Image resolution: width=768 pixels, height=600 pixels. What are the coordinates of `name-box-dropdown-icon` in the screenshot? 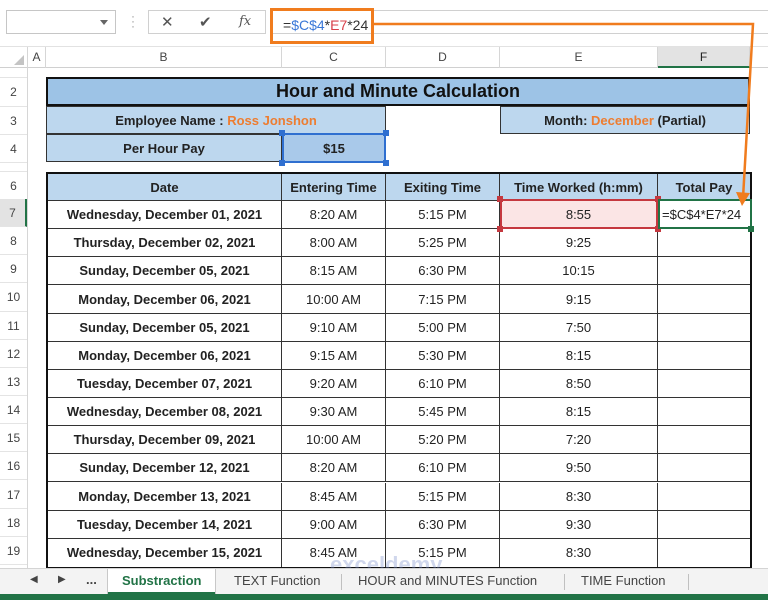 It's located at (104, 22).